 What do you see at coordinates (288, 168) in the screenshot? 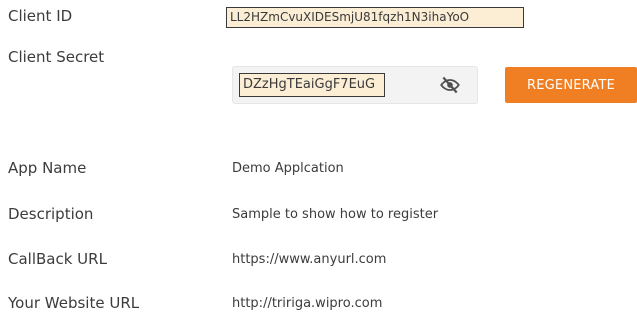
I see `app-name-value: Demo Applcation` at bounding box center [288, 168].